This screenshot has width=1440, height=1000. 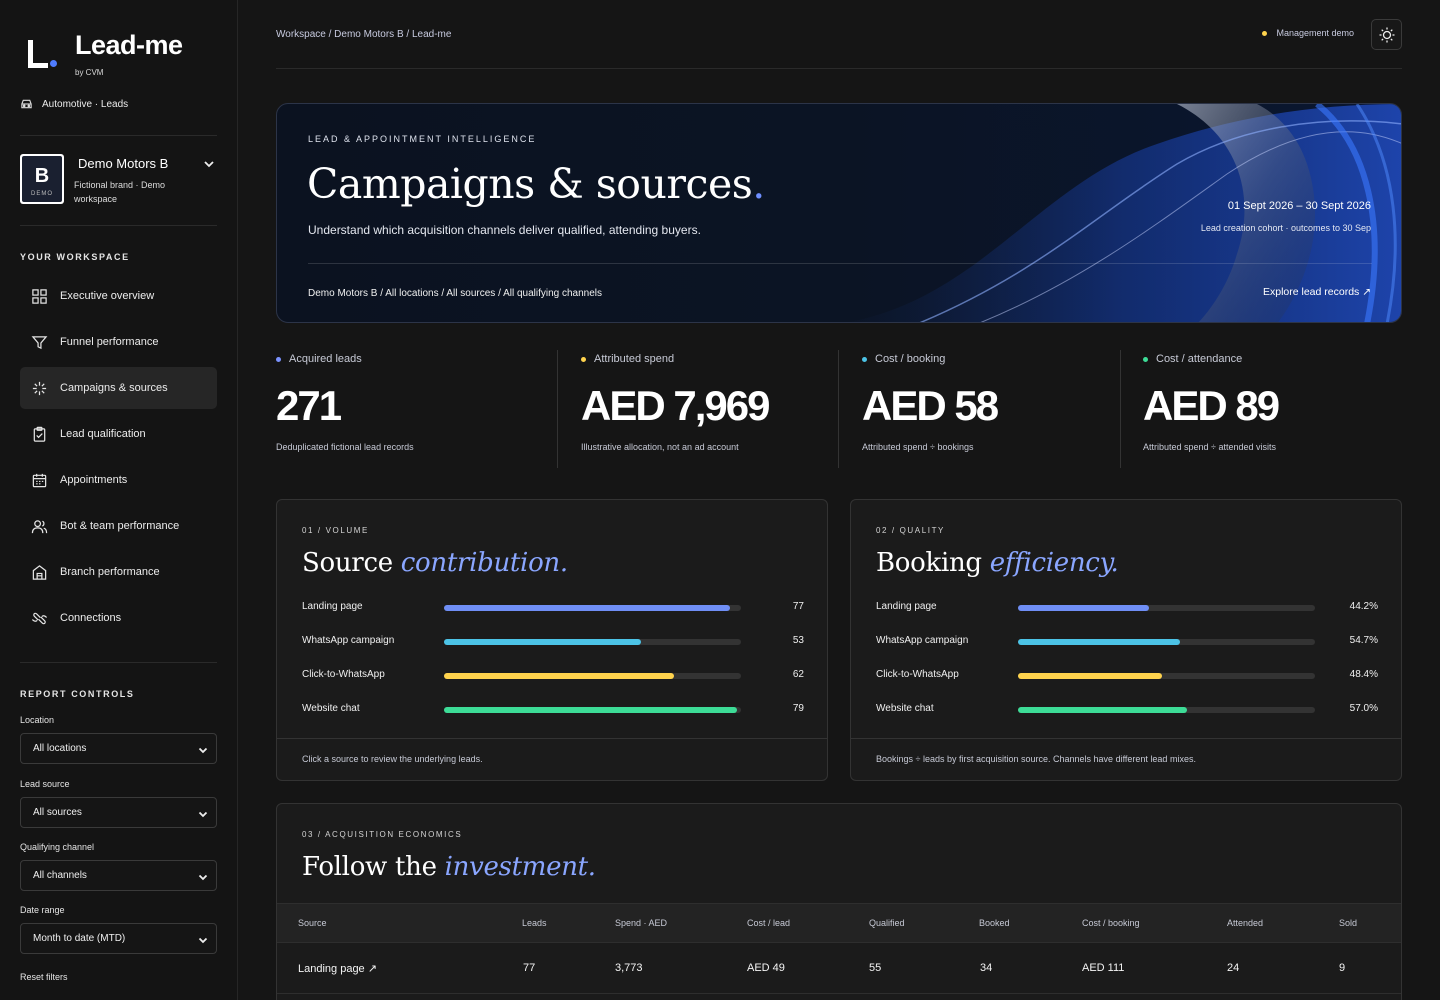 What do you see at coordinates (917, 674) in the screenshot?
I see `quality-row-label: Click-to-WhatsApp` at bounding box center [917, 674].